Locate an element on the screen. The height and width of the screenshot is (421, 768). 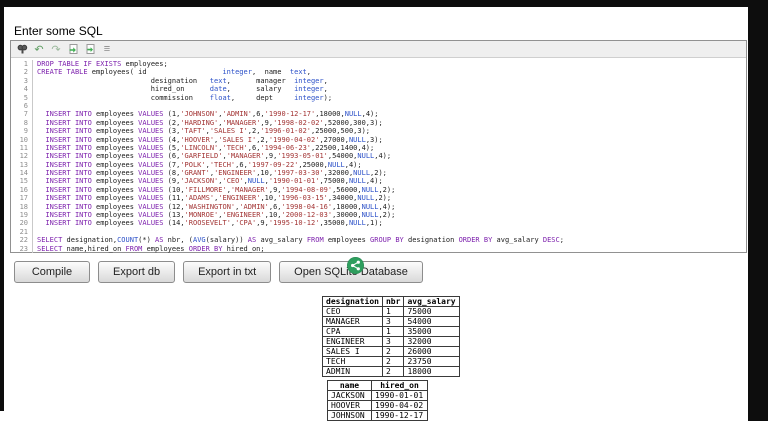
code-line: 4 hired_on date, salary integer, is located at coordinates (378, 89).